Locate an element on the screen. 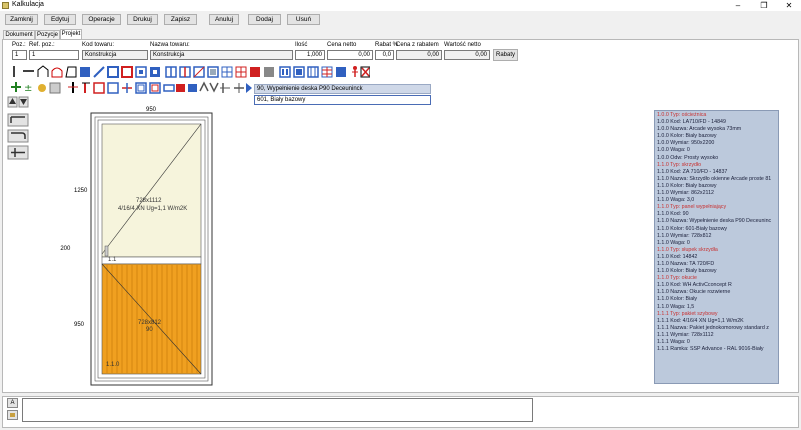  font-button: A is located at coordinates (12, 403).